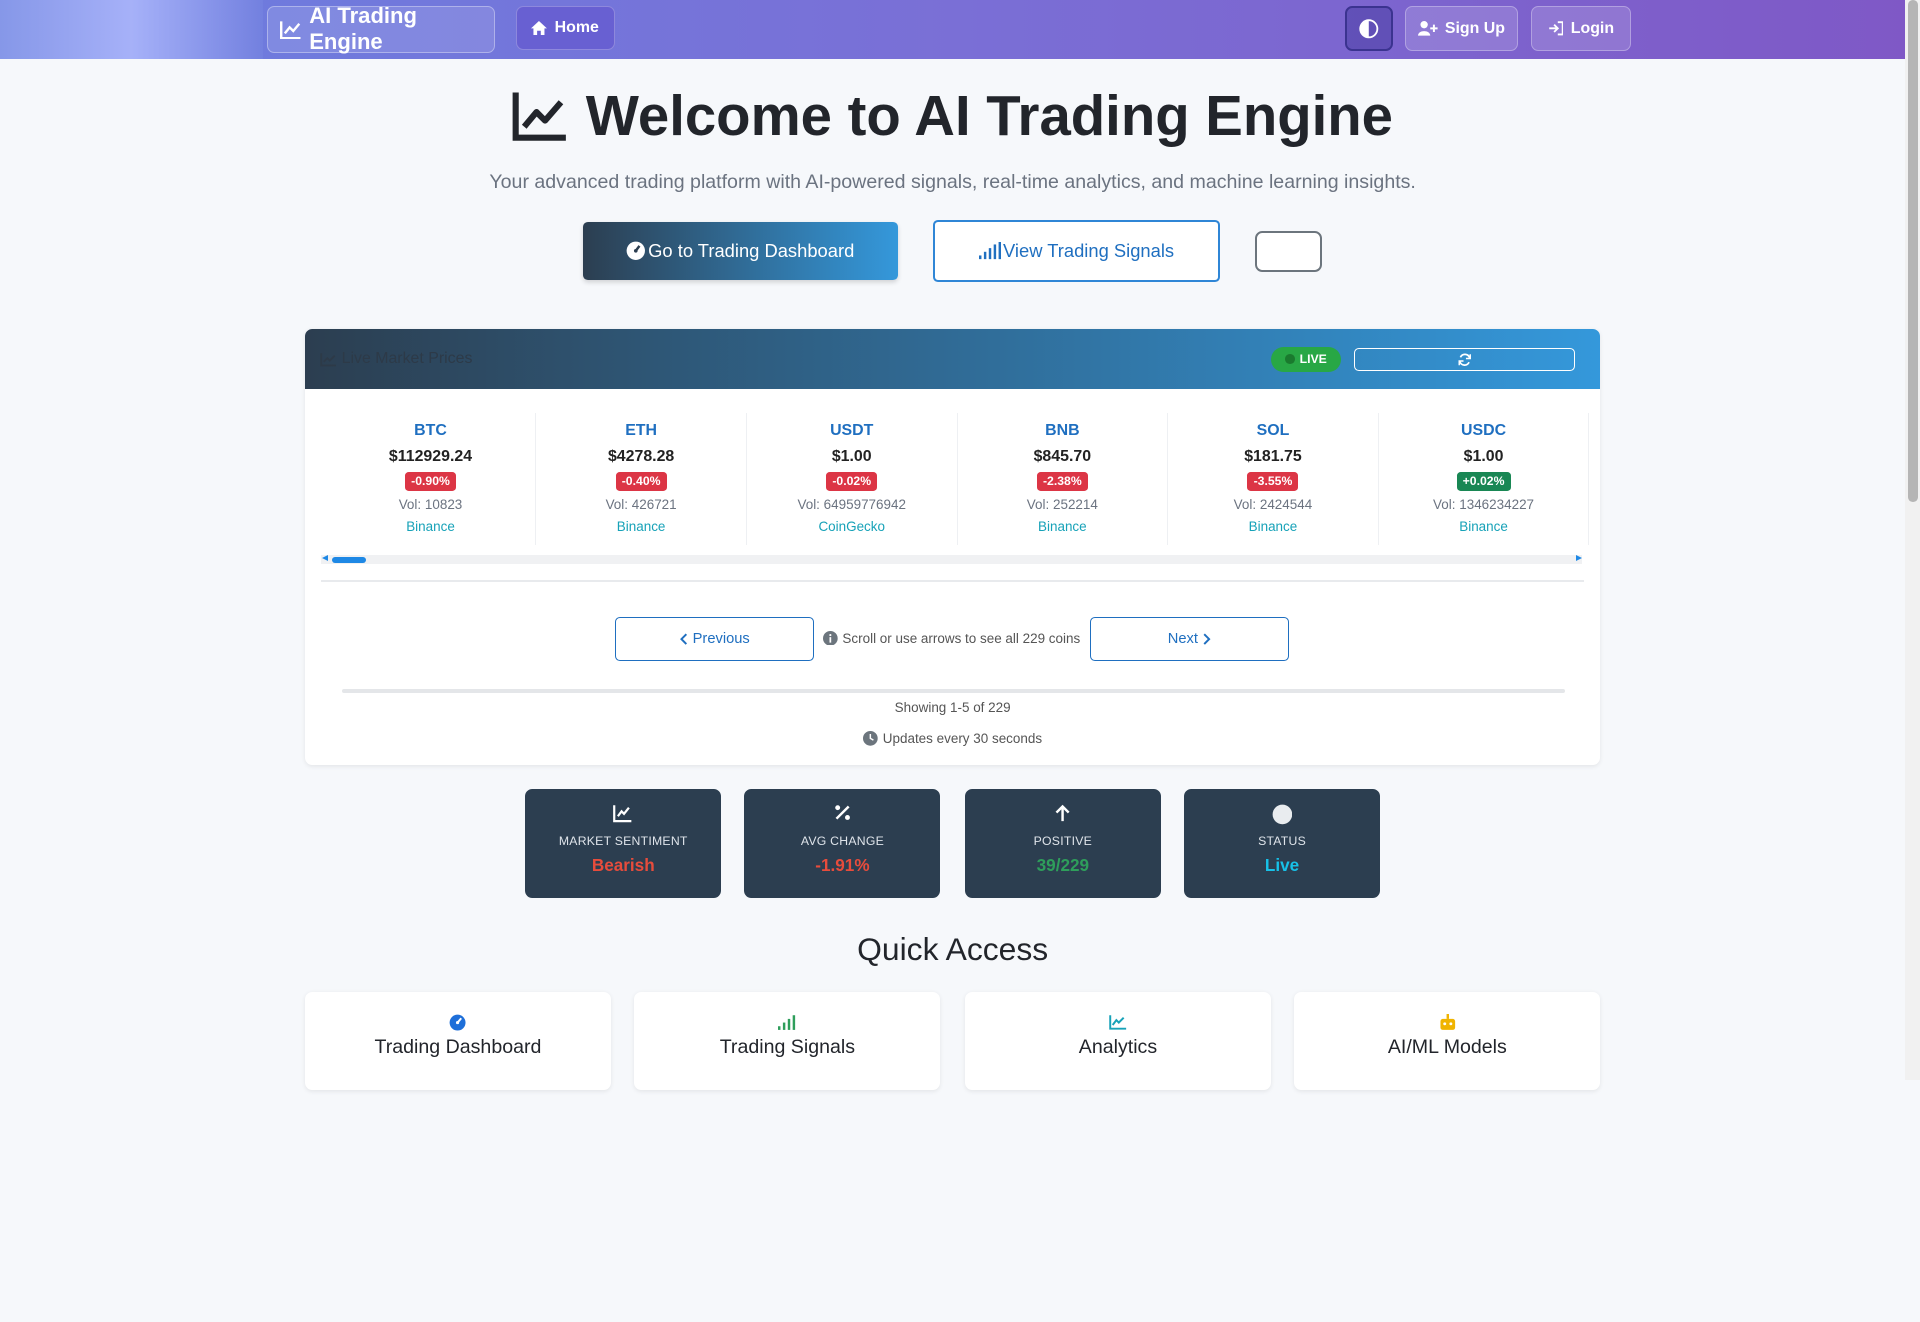 This screenshot has width=1920, height=1322. Describe the element at coordinates (842, 865) in the screenshot. I see `stat-value: -1.91%` at that location.